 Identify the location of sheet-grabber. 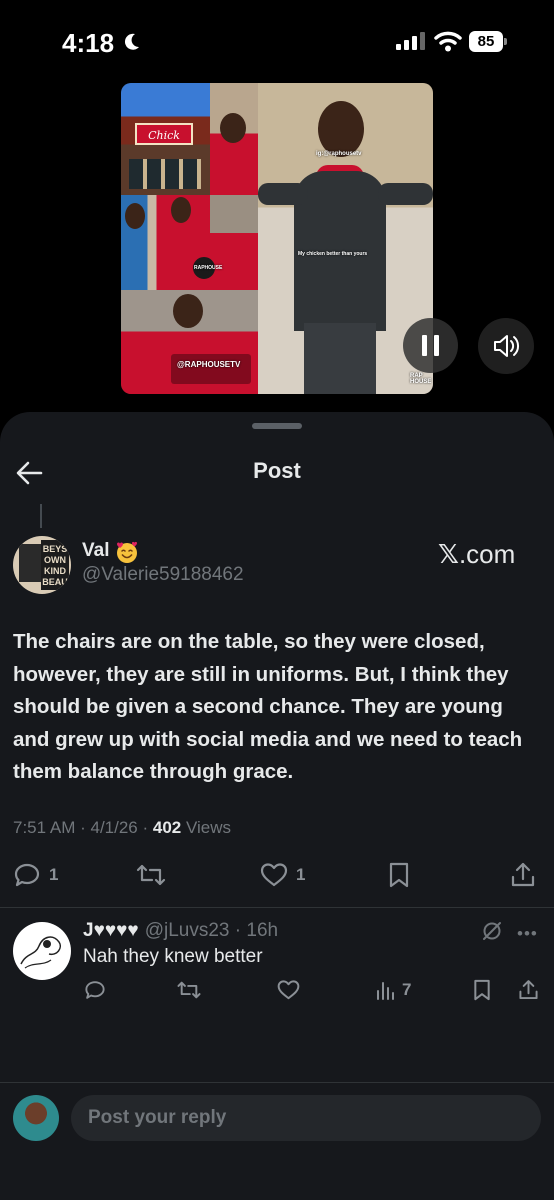
(277, 426).